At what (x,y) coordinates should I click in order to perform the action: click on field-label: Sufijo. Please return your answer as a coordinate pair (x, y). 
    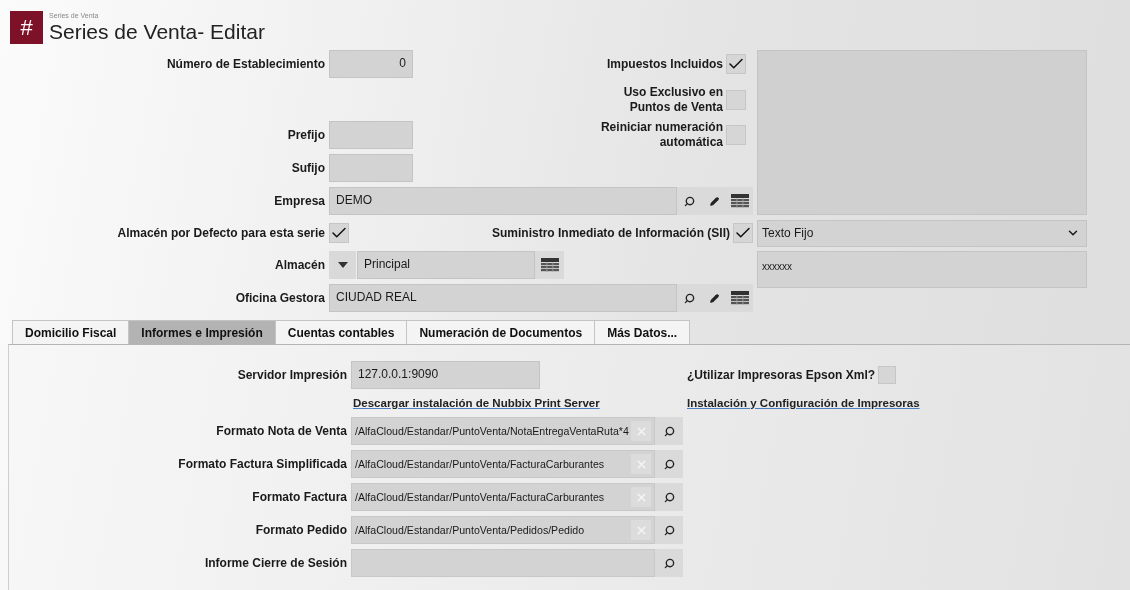
    Looking at the image, I should click on (308, 168).